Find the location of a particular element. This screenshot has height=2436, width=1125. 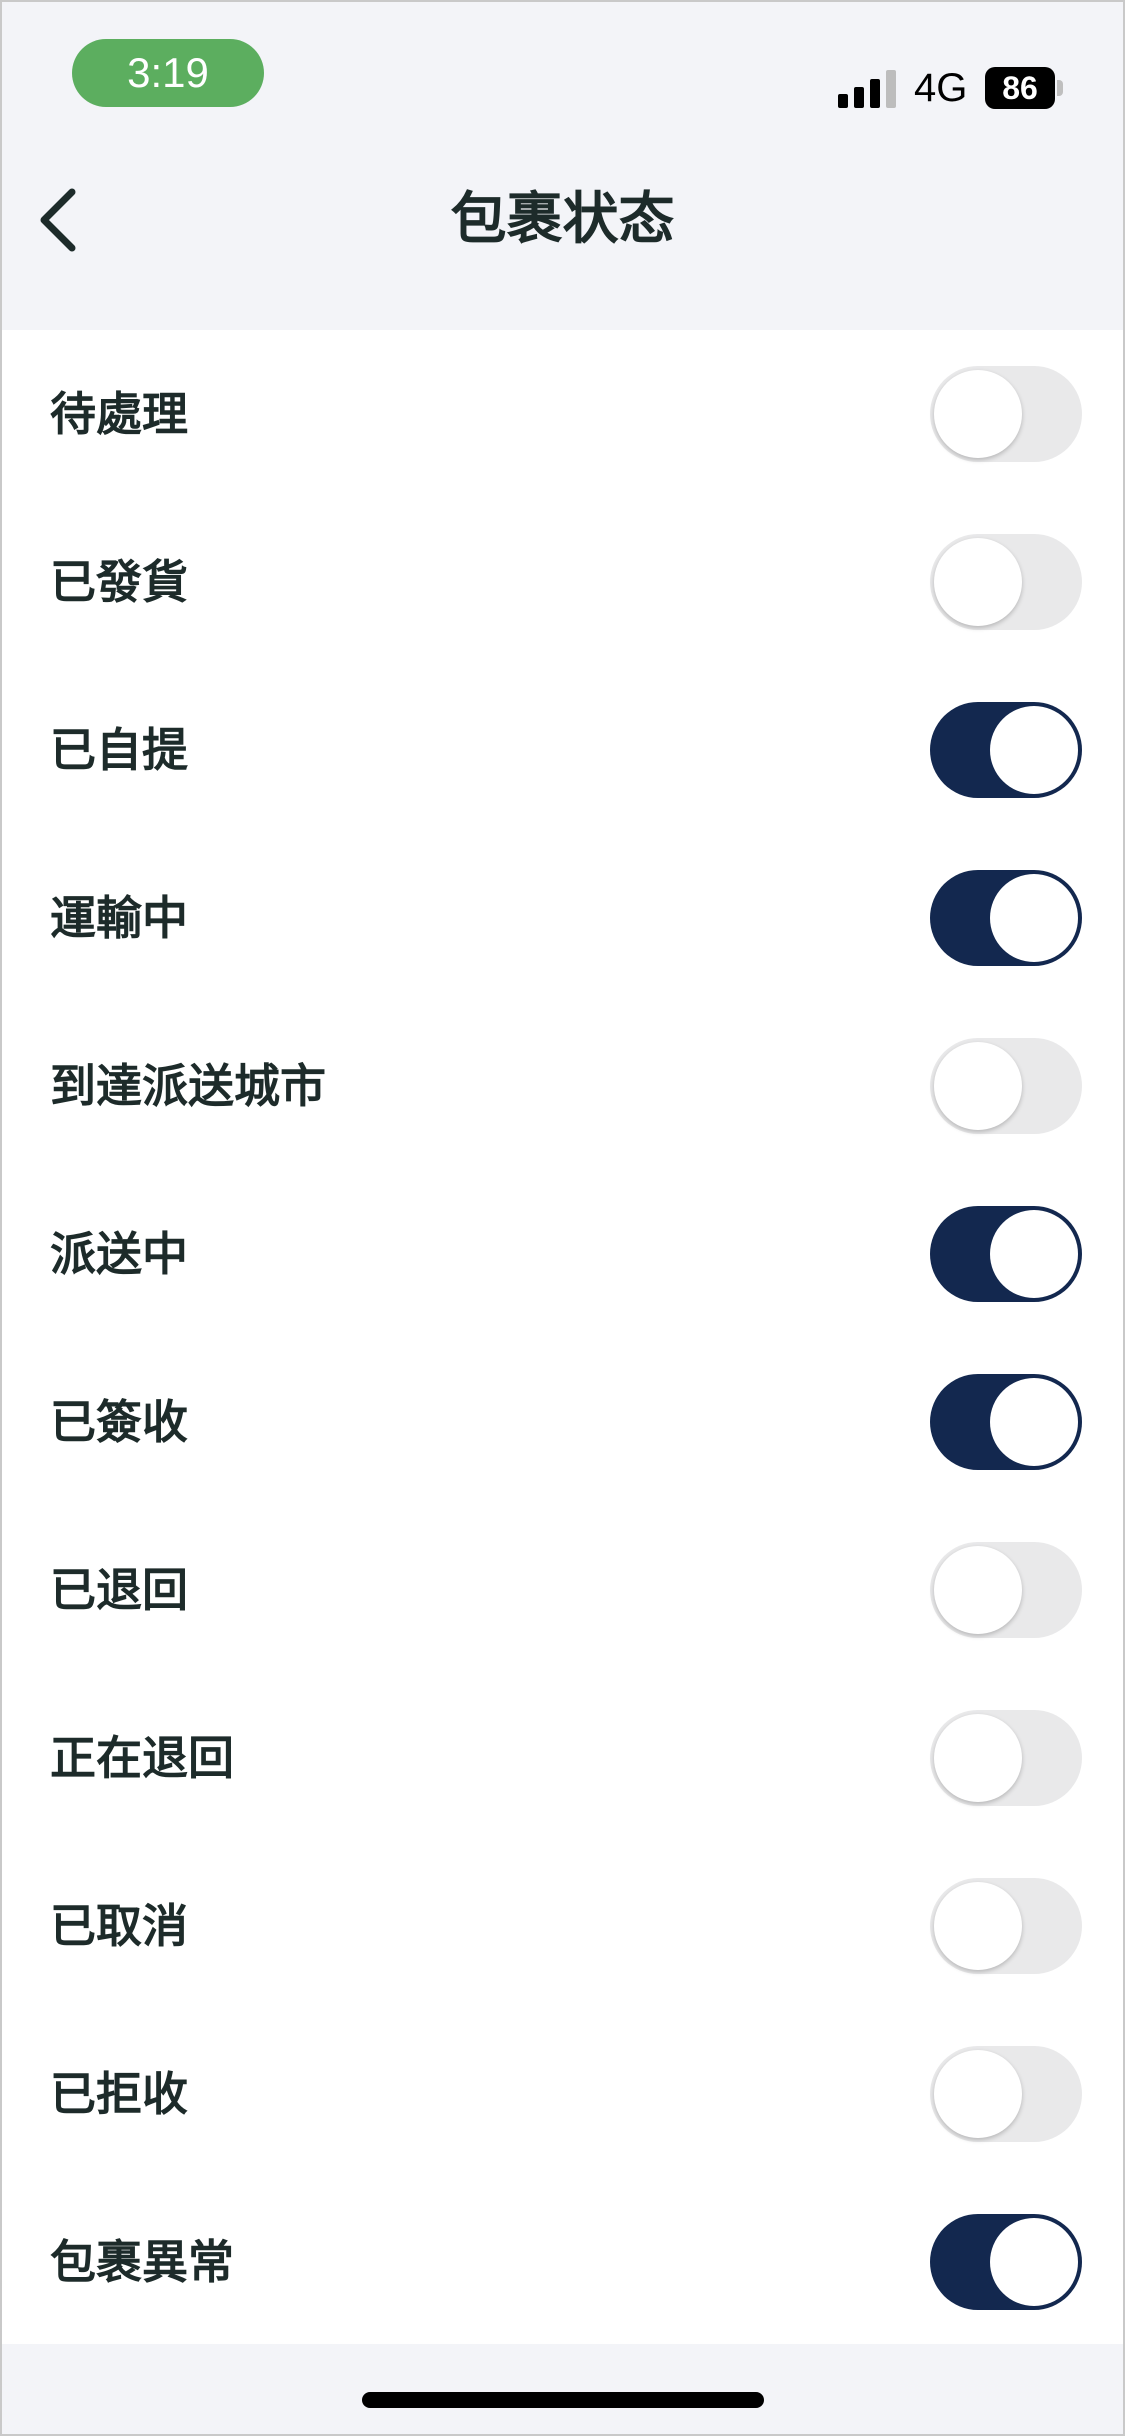

battery-cap is located at coordinates (1060, 88).